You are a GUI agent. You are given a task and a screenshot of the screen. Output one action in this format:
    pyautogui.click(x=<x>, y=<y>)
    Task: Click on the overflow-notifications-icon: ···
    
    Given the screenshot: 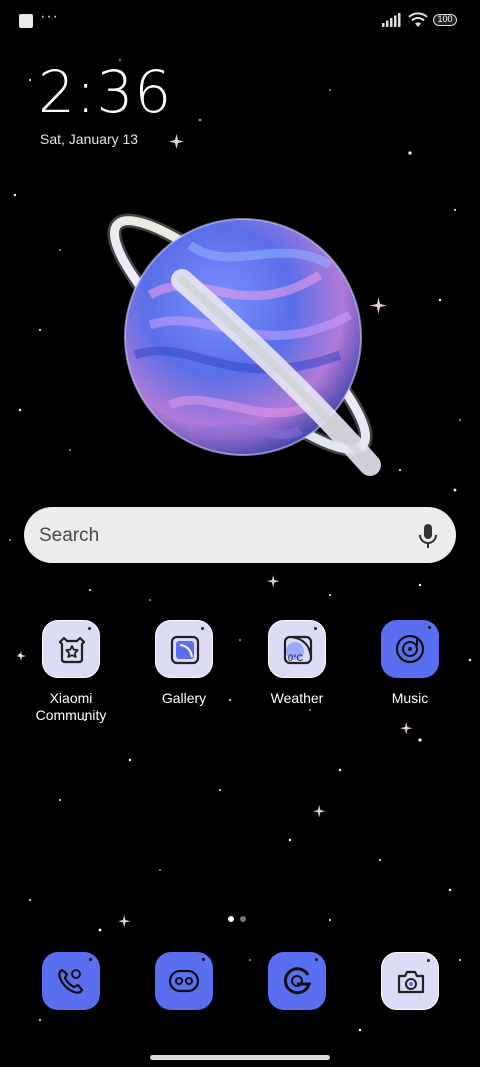 What is the action you would take?
    pyautogui.click(x=49, y=16)
    